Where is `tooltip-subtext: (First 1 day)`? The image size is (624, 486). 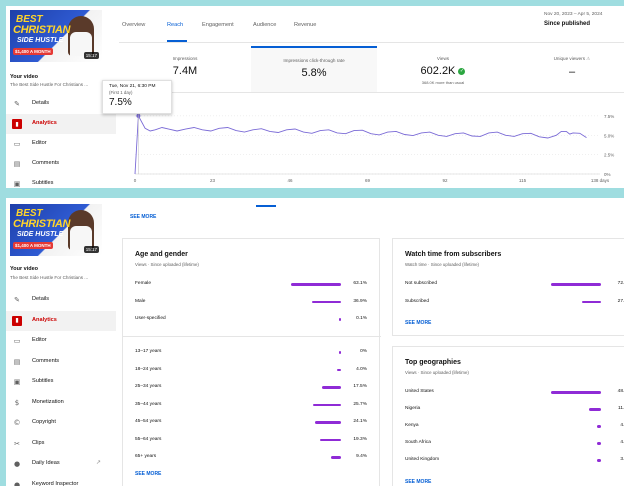
tooltip-subtext: (First 1 day) is located at coordinates (121, 92).